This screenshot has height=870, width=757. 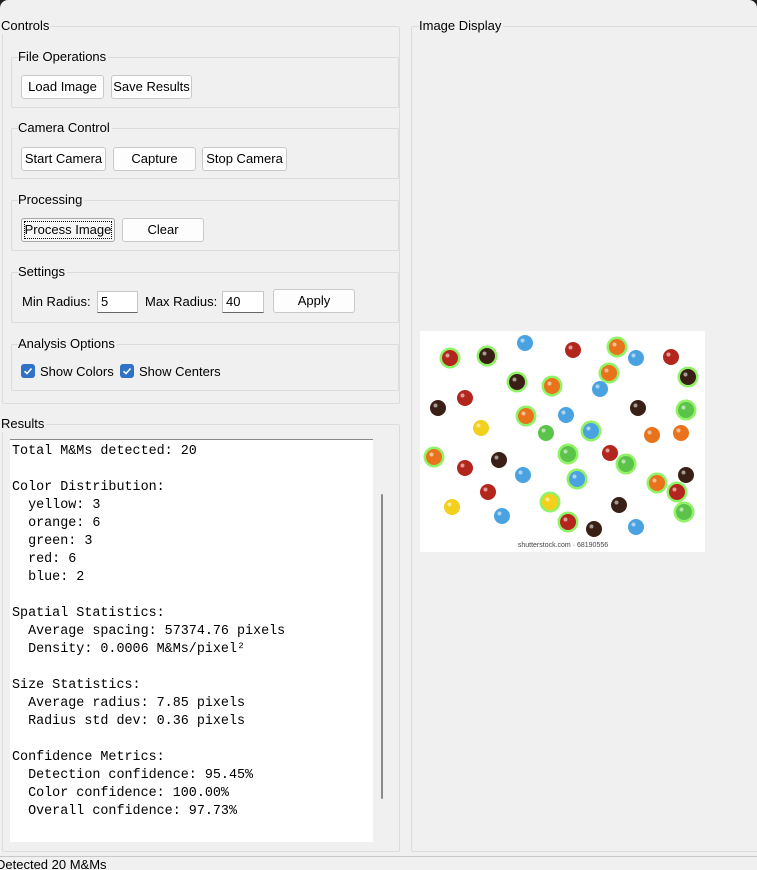 I want to click on mm-candies-image: shutterstock.com · 68190556, so click(x=561, y=442).